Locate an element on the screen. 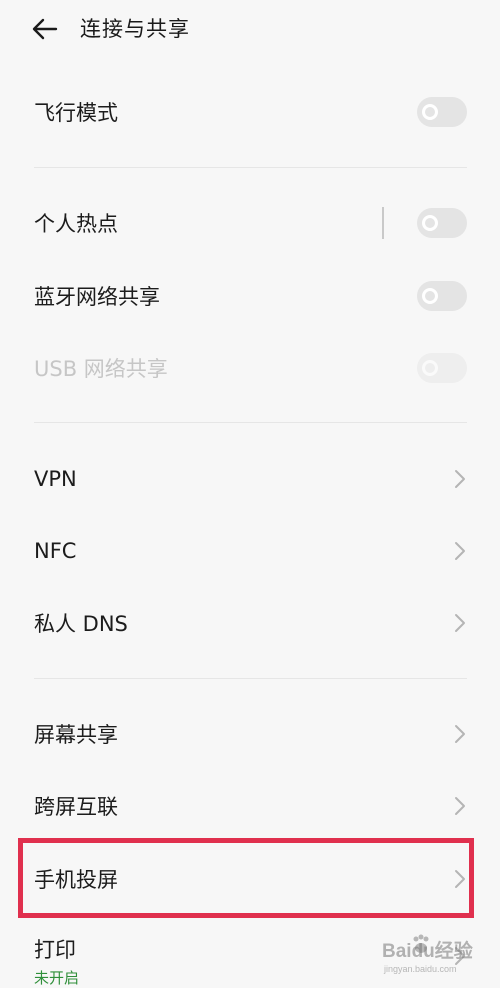 This screenshot has height=988, width=500. nfc-label: NFC is located at coordinates (55, 551).